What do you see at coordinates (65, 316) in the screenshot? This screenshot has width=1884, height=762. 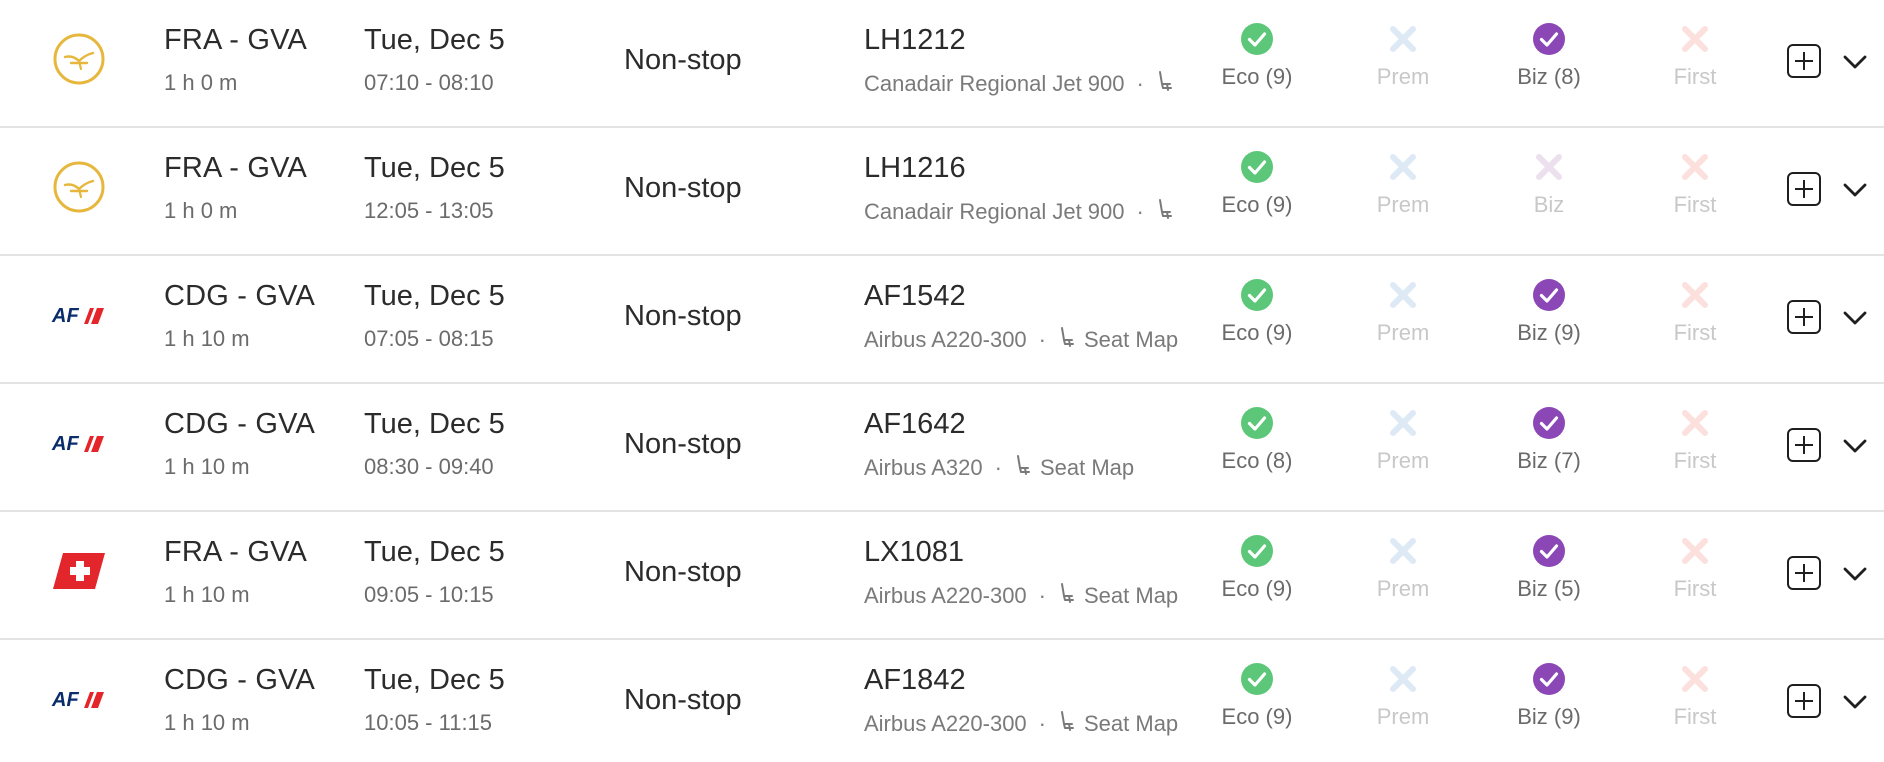 I see `svg-text: AF` at bounding box center [65, 316].